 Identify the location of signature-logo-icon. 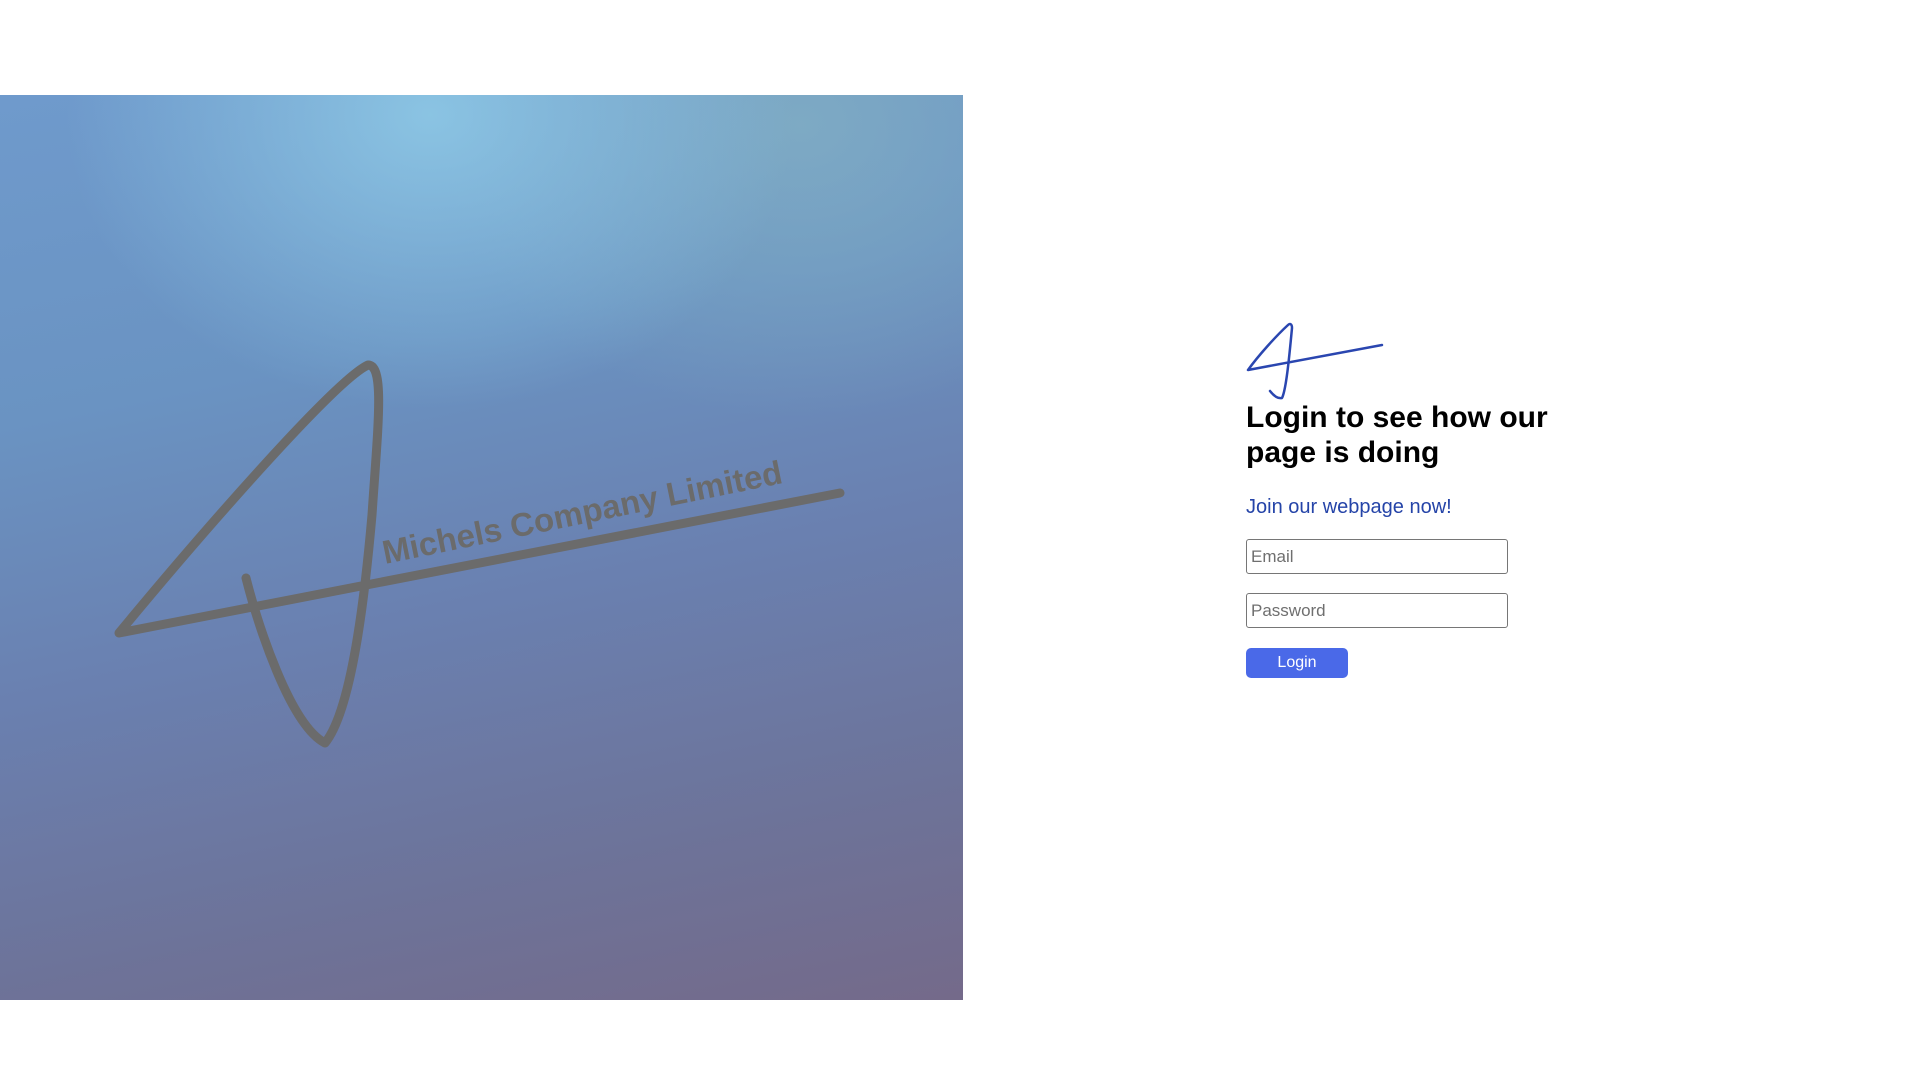
(1315, 361).